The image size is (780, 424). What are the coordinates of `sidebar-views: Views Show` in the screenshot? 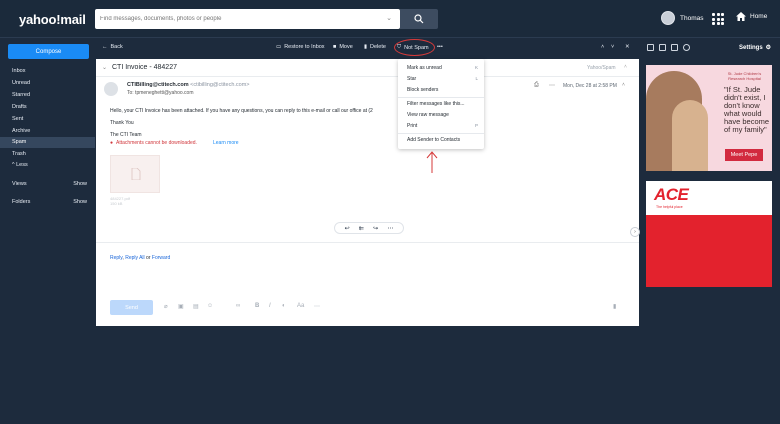 It's located at (47, 184).